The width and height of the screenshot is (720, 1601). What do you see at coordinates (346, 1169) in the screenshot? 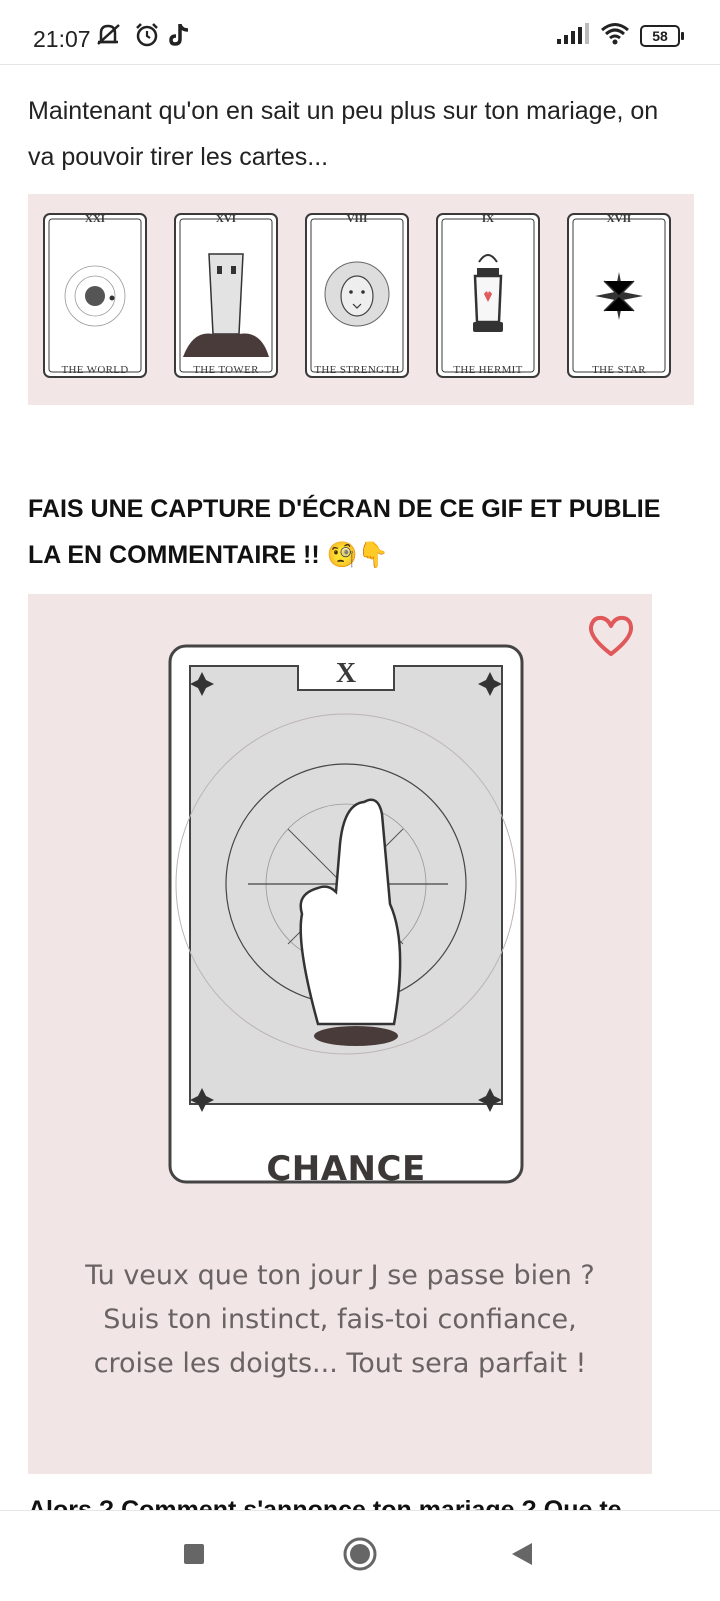
I see `card-title: CHANCE` at bounding box center [346, 1169].